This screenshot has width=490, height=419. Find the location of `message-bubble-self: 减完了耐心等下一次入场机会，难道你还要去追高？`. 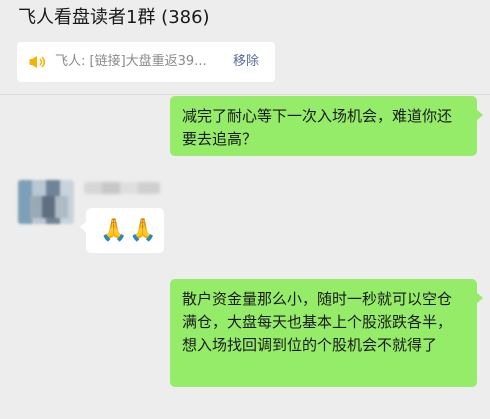

message-bubble-self: 减完了耐心等下一次入场机会，难道你还要去追高？ is located at coordinates (326, 126).